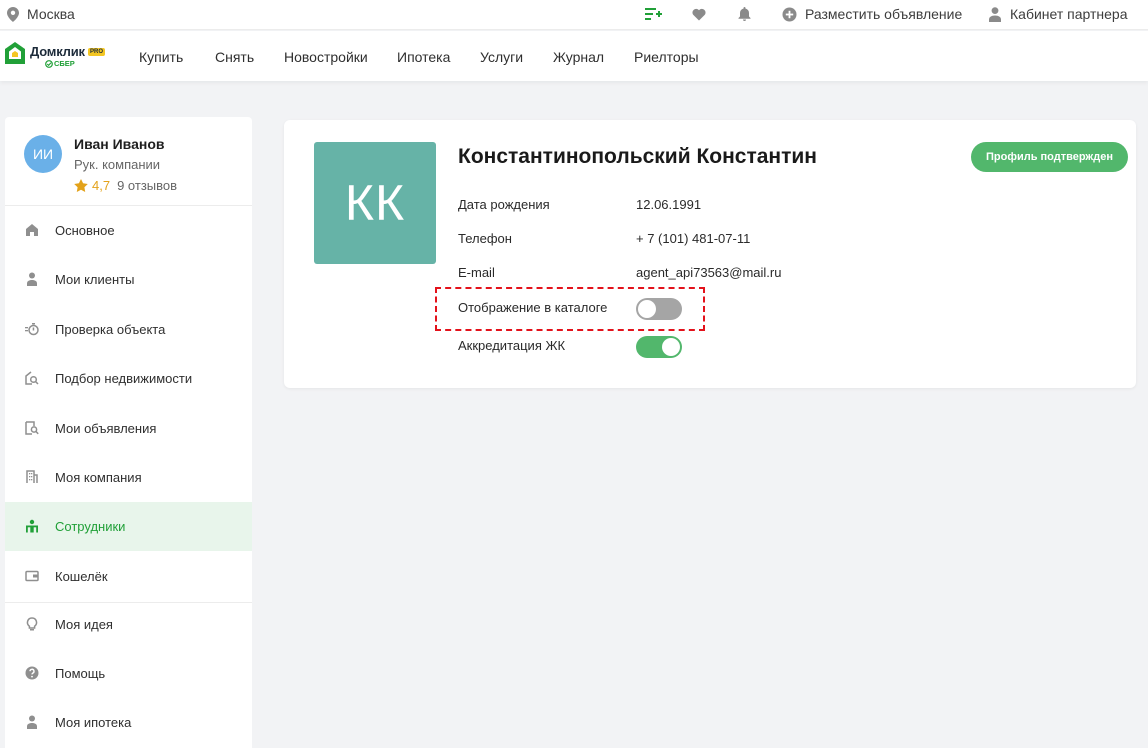 The height and width of the screenshot is (748, 1148). I want to click on list-add-icon, so click(653, 14).